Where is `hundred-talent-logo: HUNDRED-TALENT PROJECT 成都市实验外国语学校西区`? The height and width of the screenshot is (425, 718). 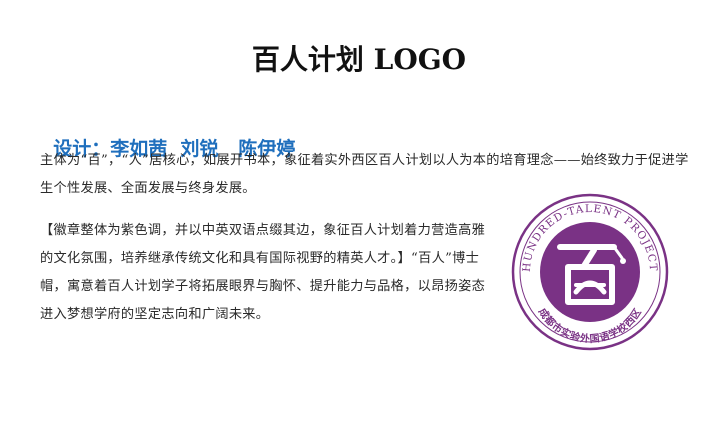
hundred-talent-logo: HUNDRED-TALENT PROJECT 成都市实验外国语学校西区 is located at coordinates (590, 272).